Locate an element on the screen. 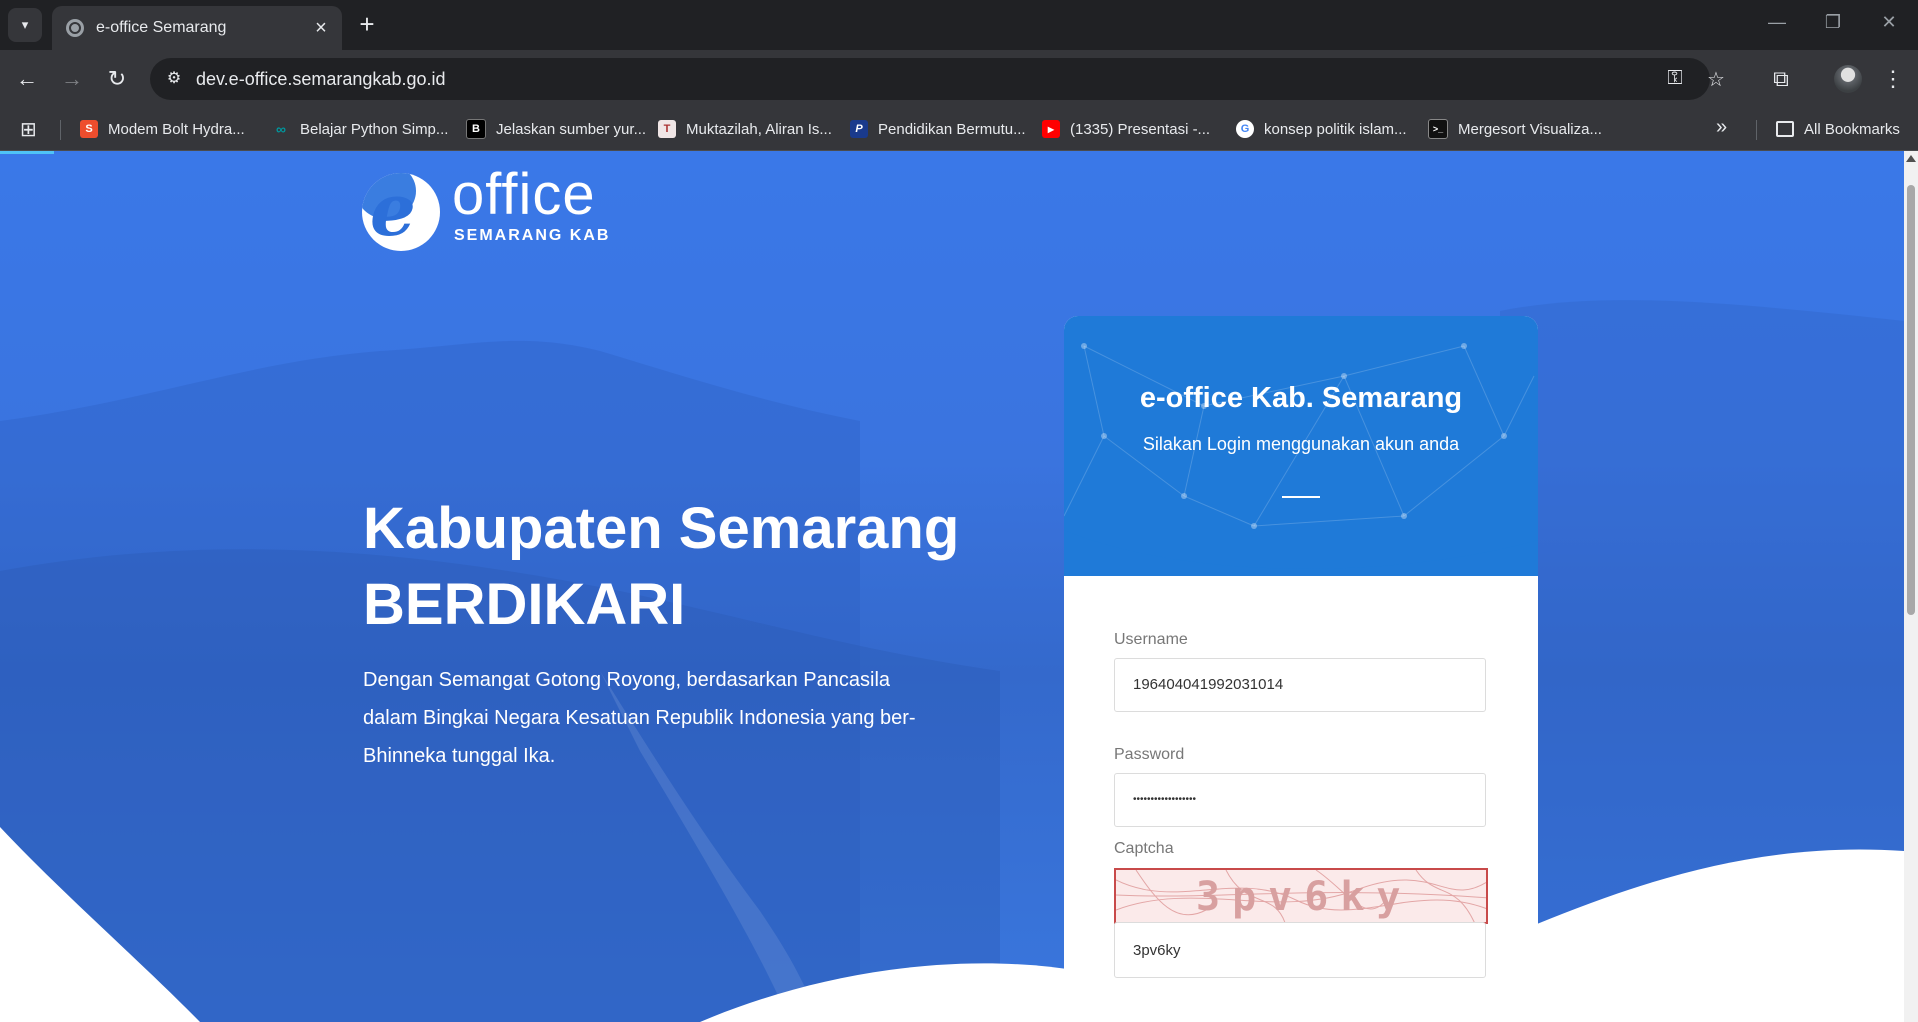 The height and width of the screenshot is (1022, 1918). bookmark-star-icon: ☆ is located at coordinates (1716, 79).